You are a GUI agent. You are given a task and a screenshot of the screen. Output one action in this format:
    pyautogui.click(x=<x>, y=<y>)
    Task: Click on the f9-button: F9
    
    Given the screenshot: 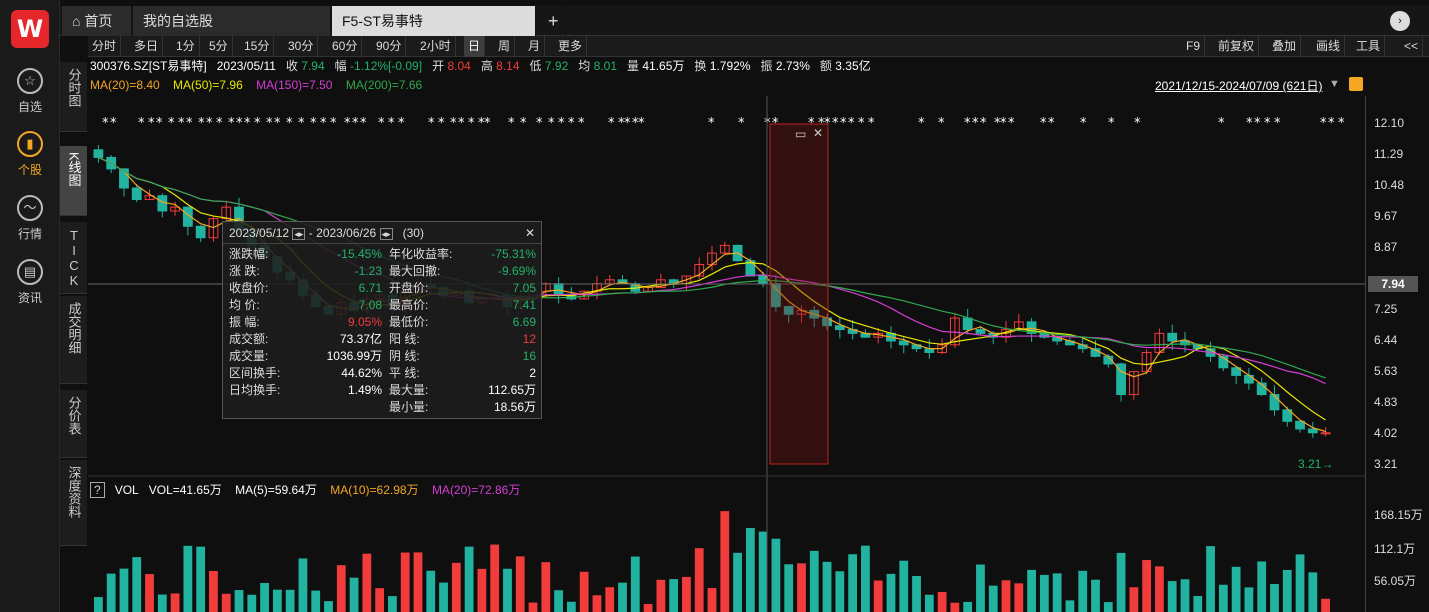 What is the action you would take?
    pyautogui.click(x=1194, y=46)
    